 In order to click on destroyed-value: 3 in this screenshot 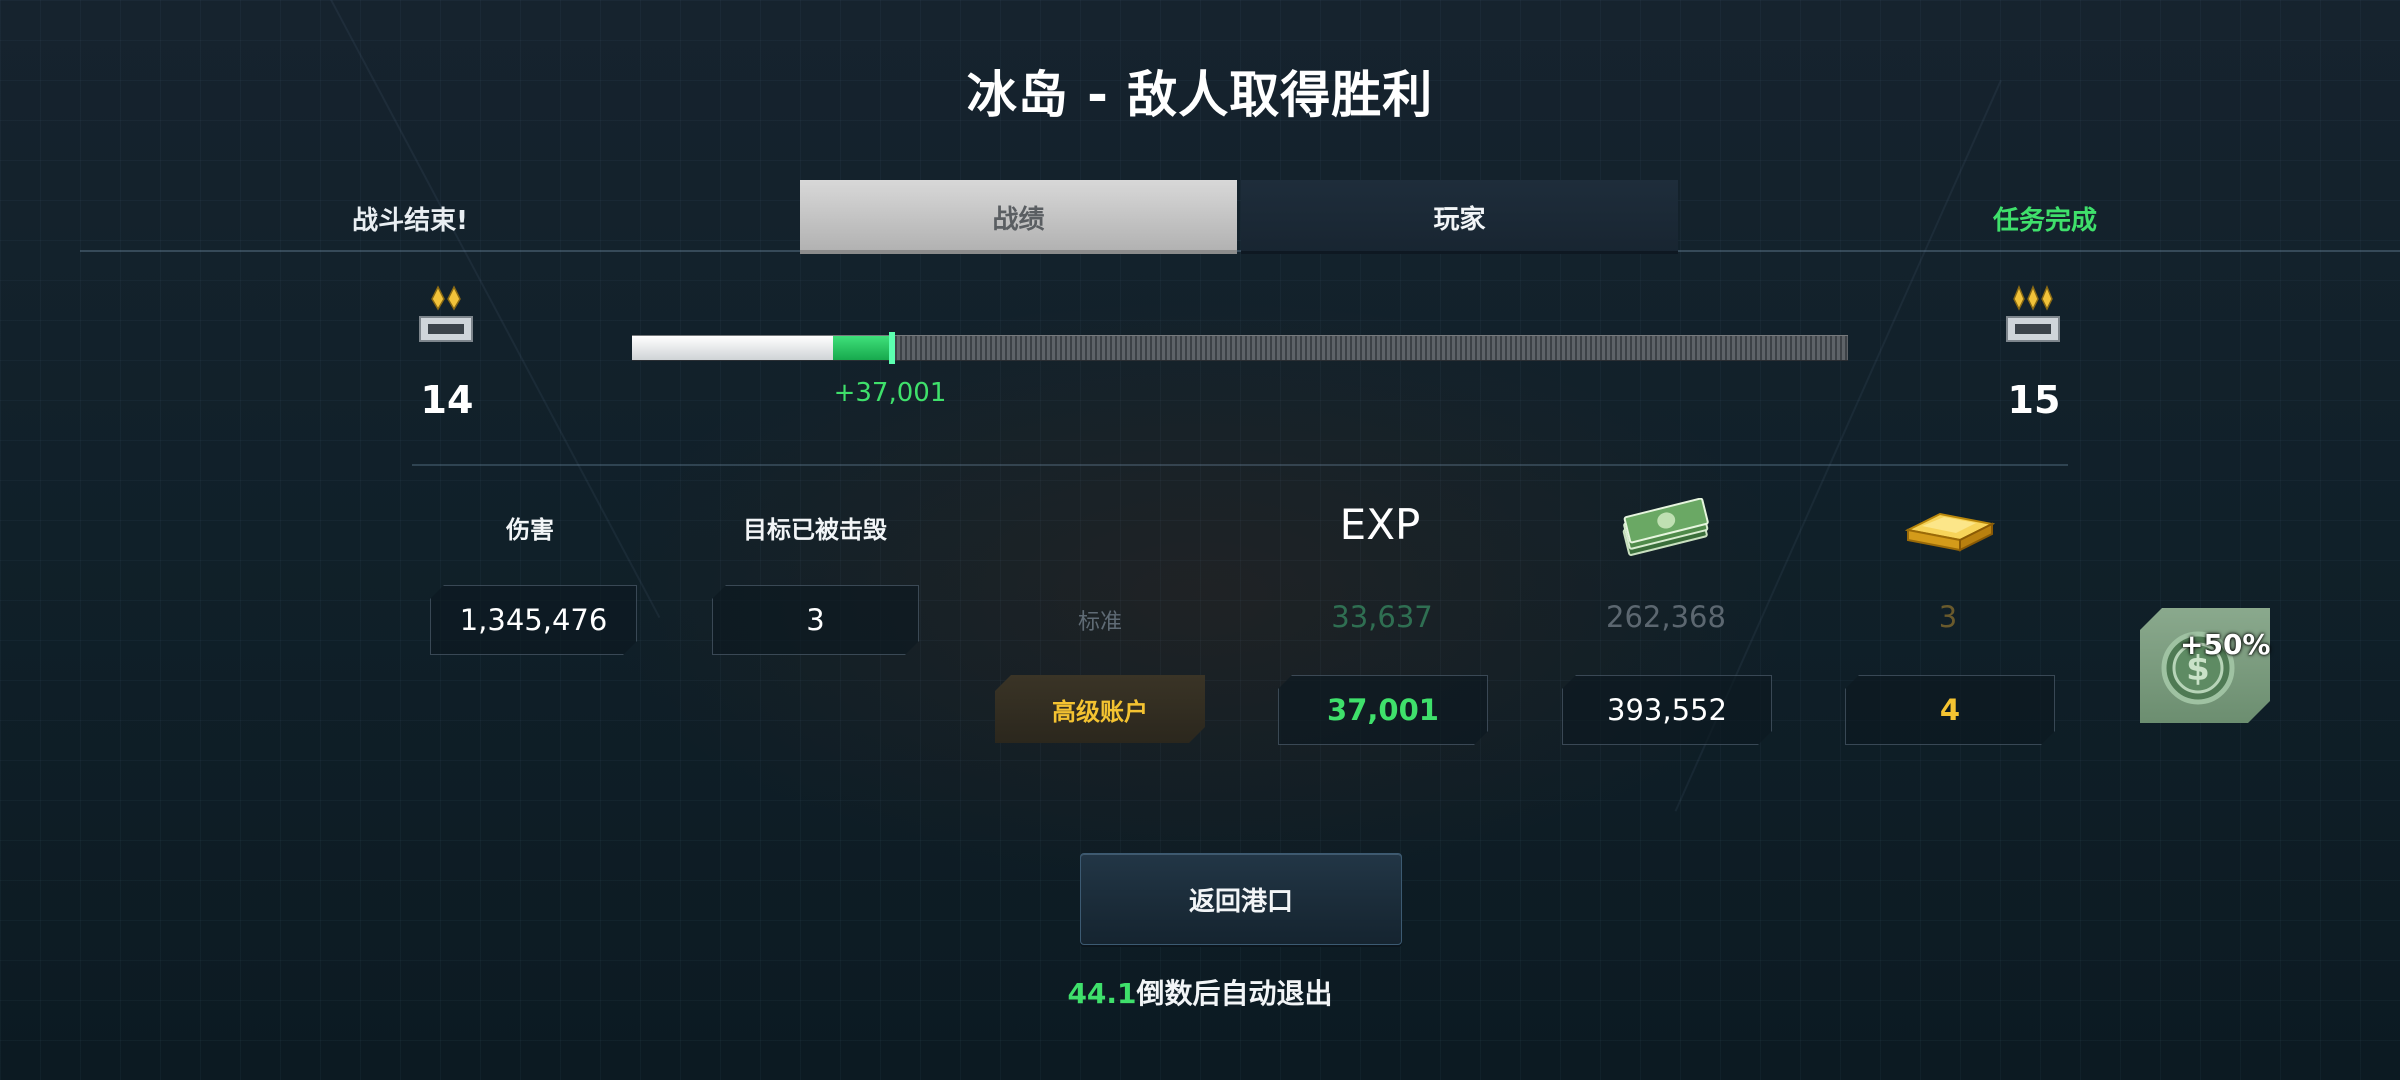, I will do `click(815, 620)`.